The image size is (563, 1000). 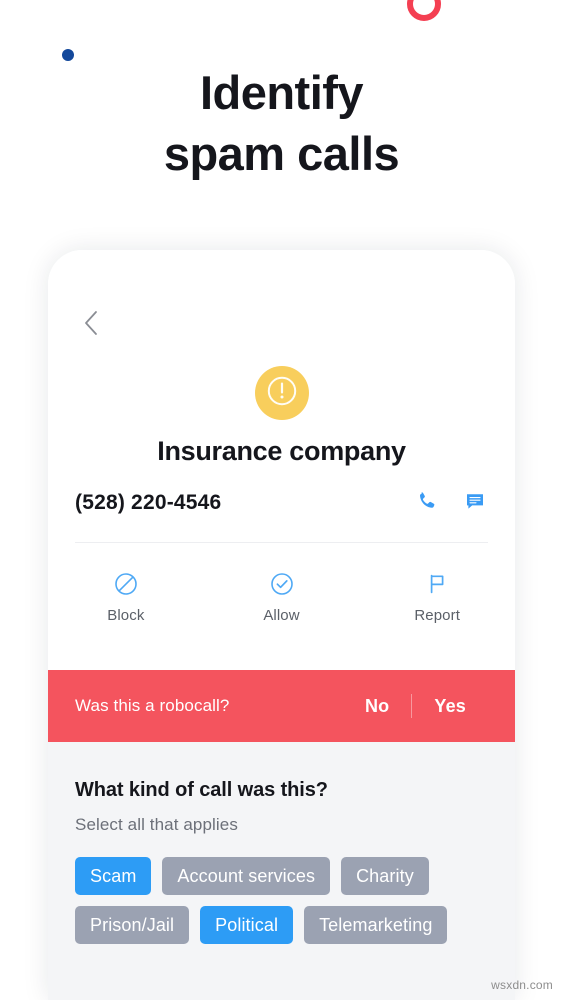 What do you see at coordinates (281, 706) in the screenshot?
I see `robocall-prompt: Was this a robocall? No Yes` at bounding box center [281, 706].